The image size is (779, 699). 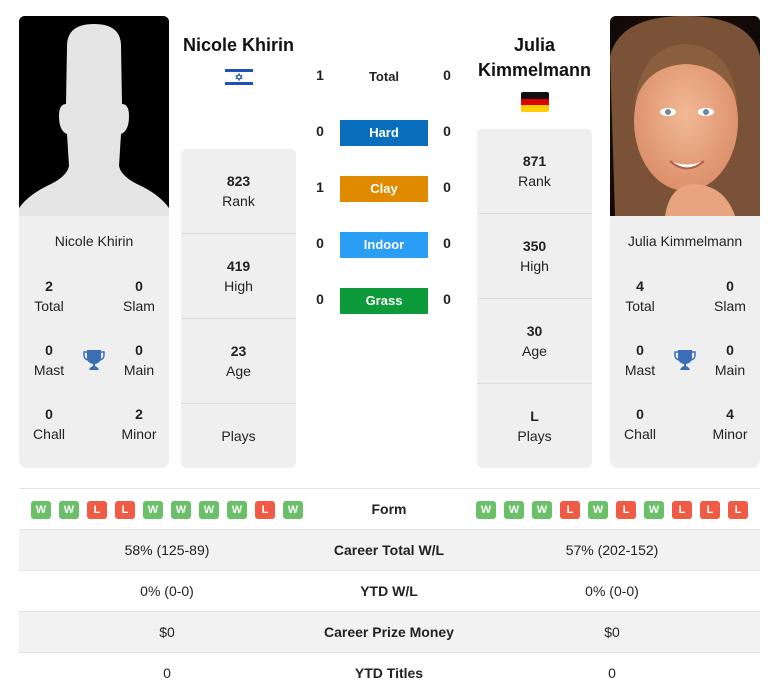 What do you see at coordinates (238, 436) in the screenshot?
I see `player1-plays: Plays` at bounding box center [238, 436].